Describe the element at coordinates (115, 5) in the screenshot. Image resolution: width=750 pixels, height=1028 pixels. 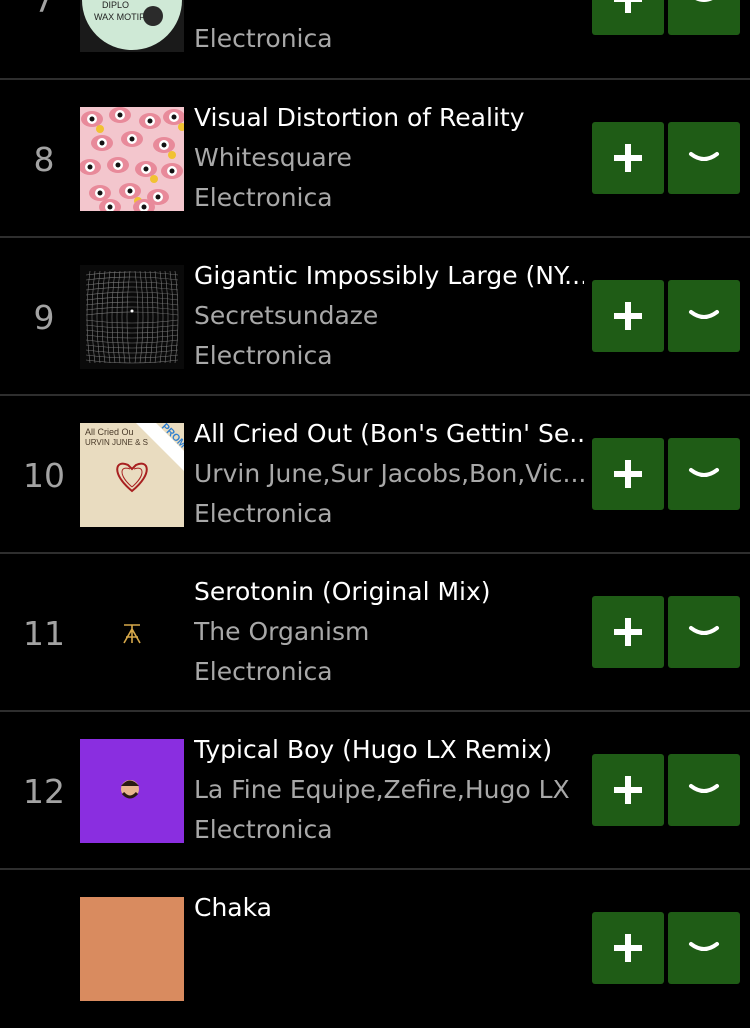
I see `album-art-text: DIPLO` at that location.